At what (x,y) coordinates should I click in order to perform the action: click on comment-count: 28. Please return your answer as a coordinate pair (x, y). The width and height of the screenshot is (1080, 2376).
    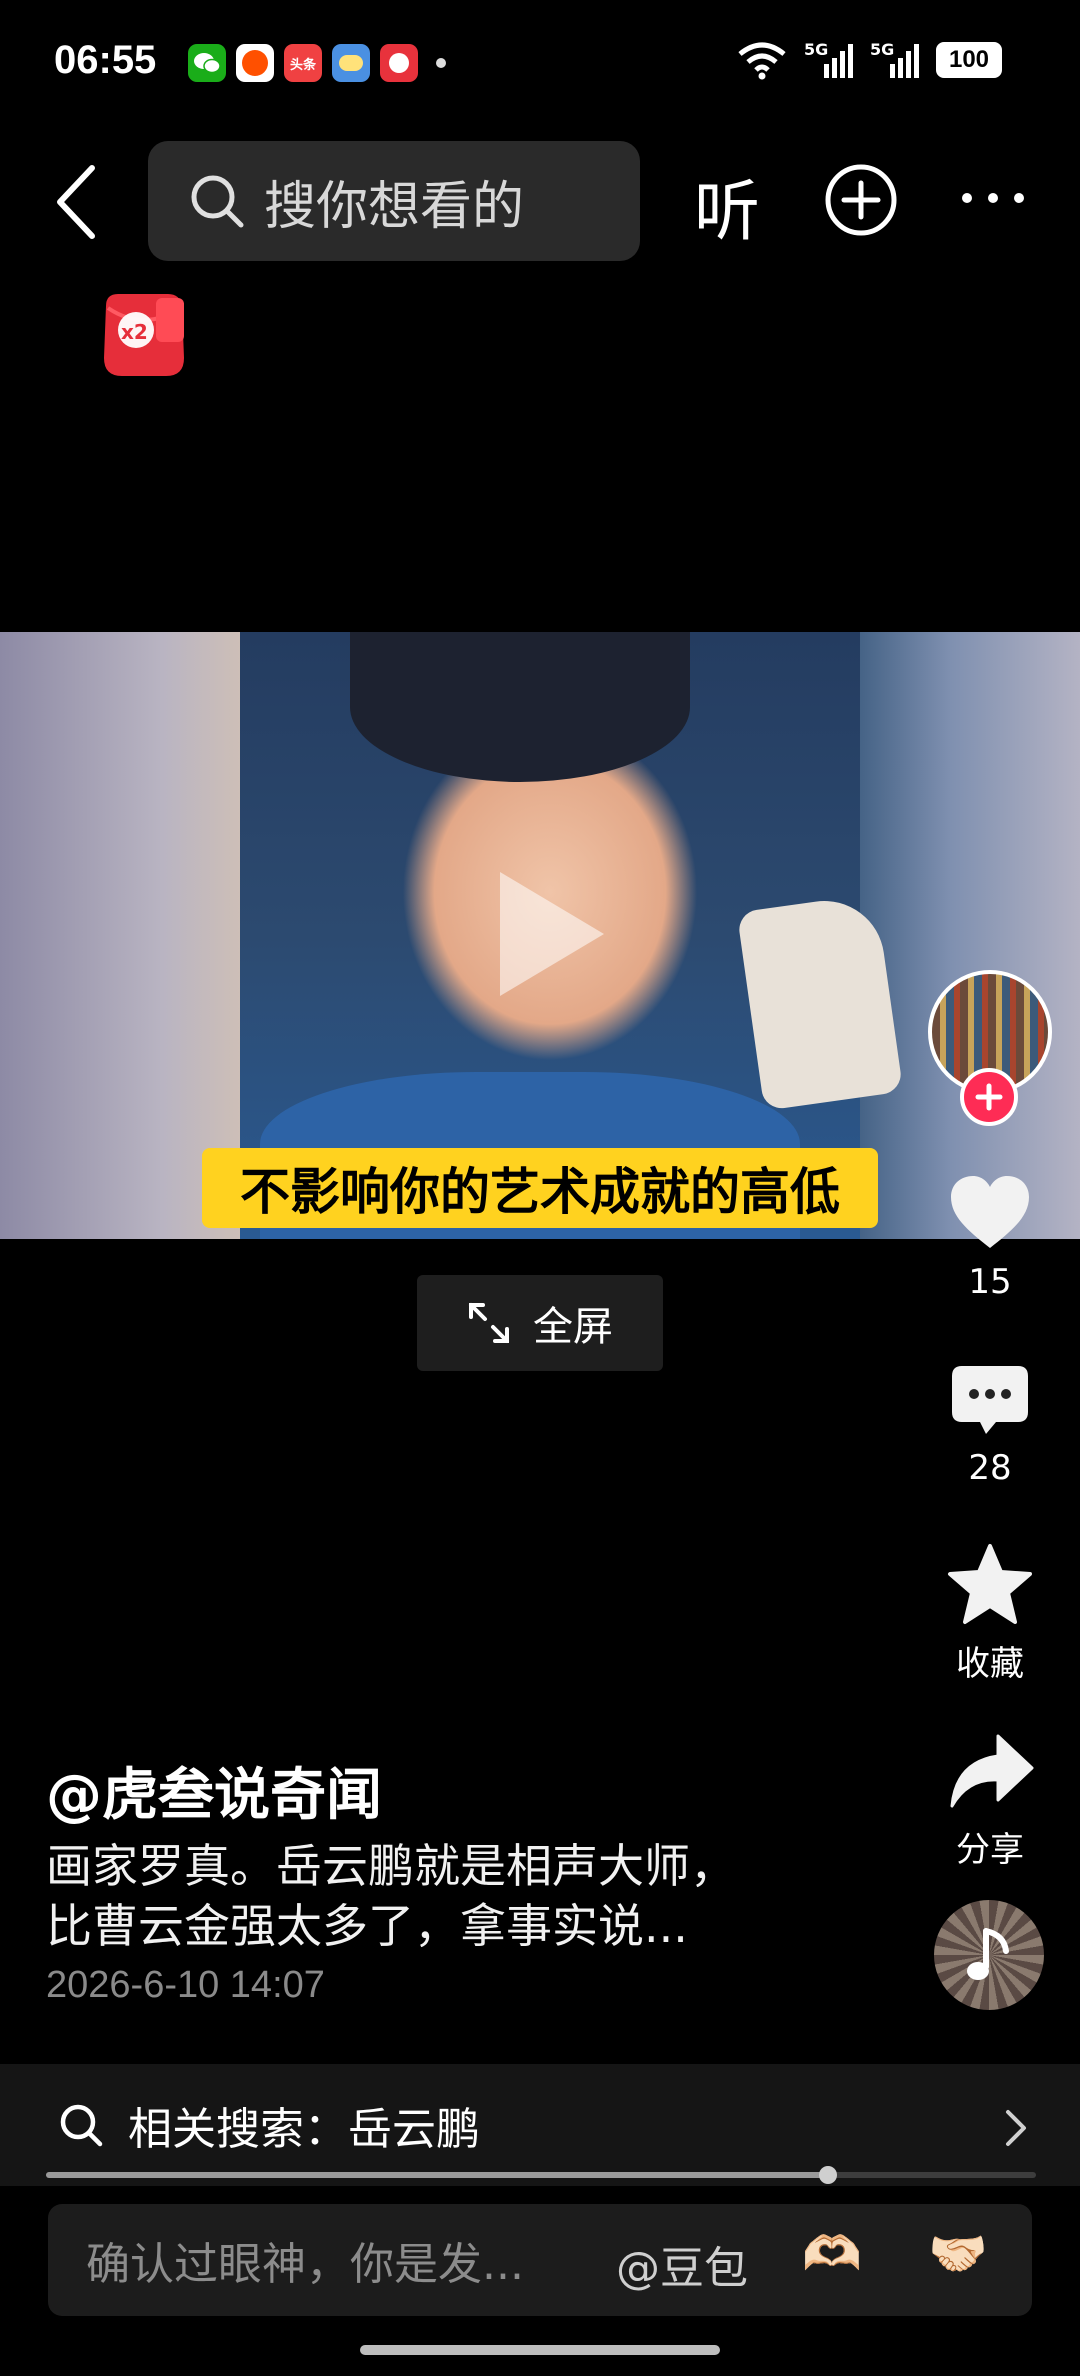
    Looking at the image, I should click on (990, 1468).